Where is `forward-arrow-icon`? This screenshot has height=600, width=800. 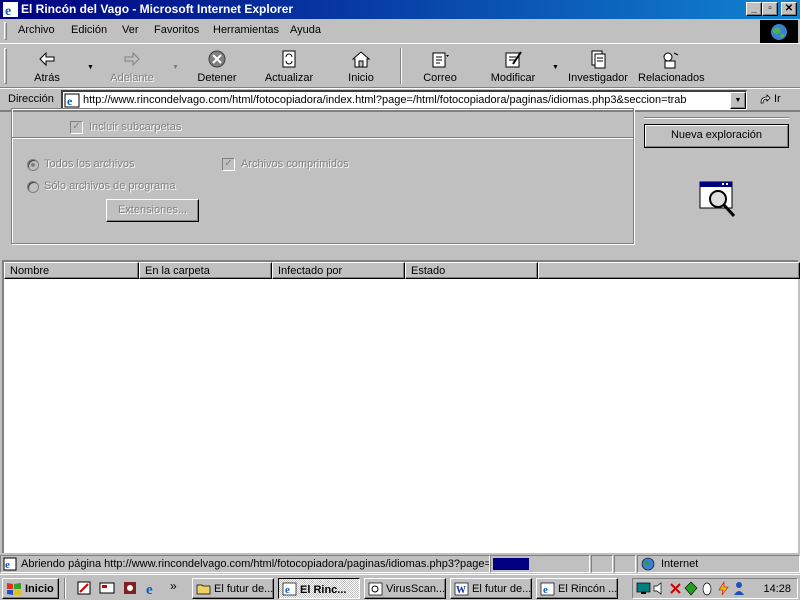 forward-arrow-icon is located at coordinates (132, 59).